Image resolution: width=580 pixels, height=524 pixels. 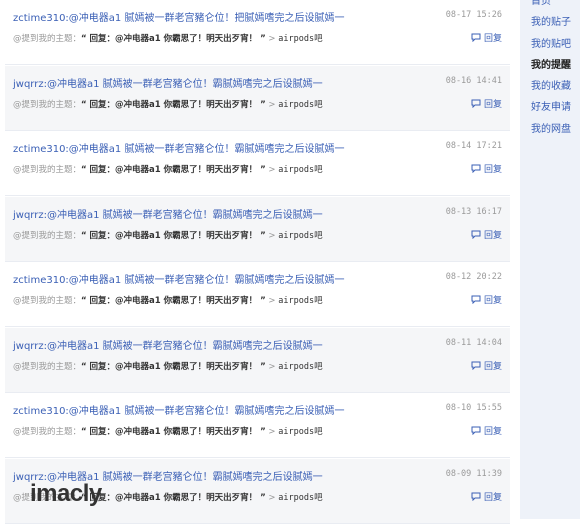 I want to click on sidebar-item: 我的贴吧, so click(x=551, y=42).